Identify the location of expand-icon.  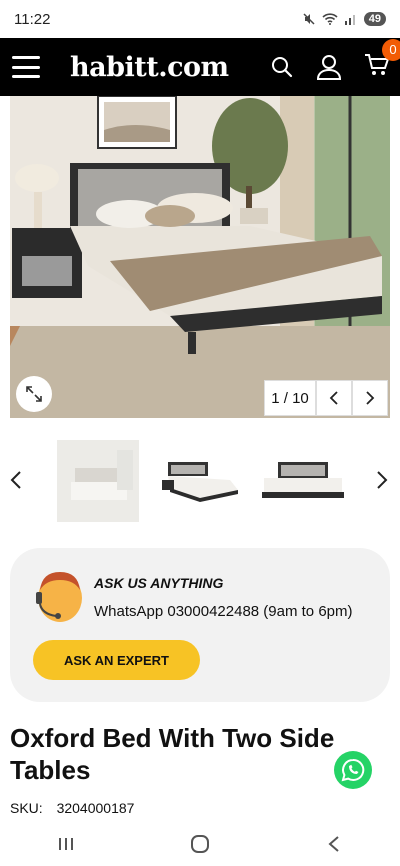
(34, 394).